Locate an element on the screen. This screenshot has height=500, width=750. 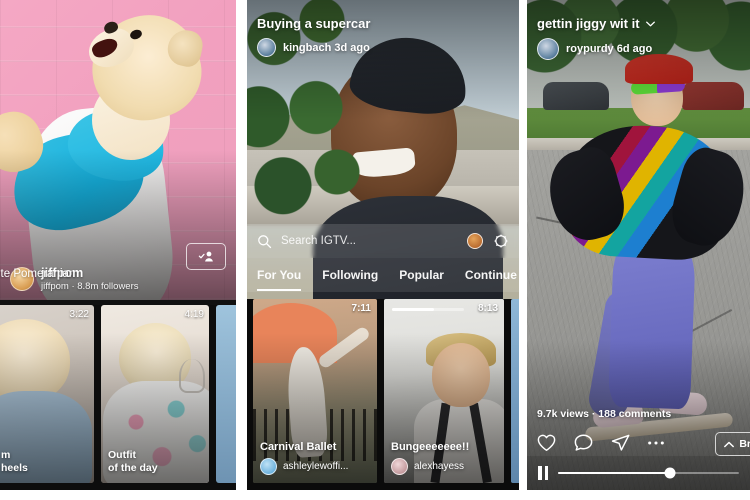
player-stats: 9.7k views · 188 comments is located at coordinates (604, 414).